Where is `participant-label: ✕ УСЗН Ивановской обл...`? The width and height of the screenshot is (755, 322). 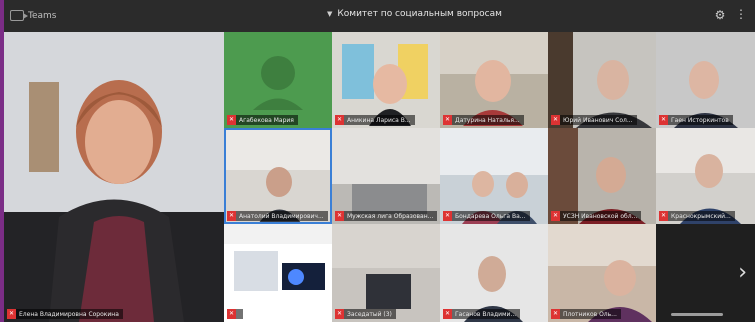 participant-label: ✕ УСЗН Ивановской обл... is located at coordinates (596, 216).